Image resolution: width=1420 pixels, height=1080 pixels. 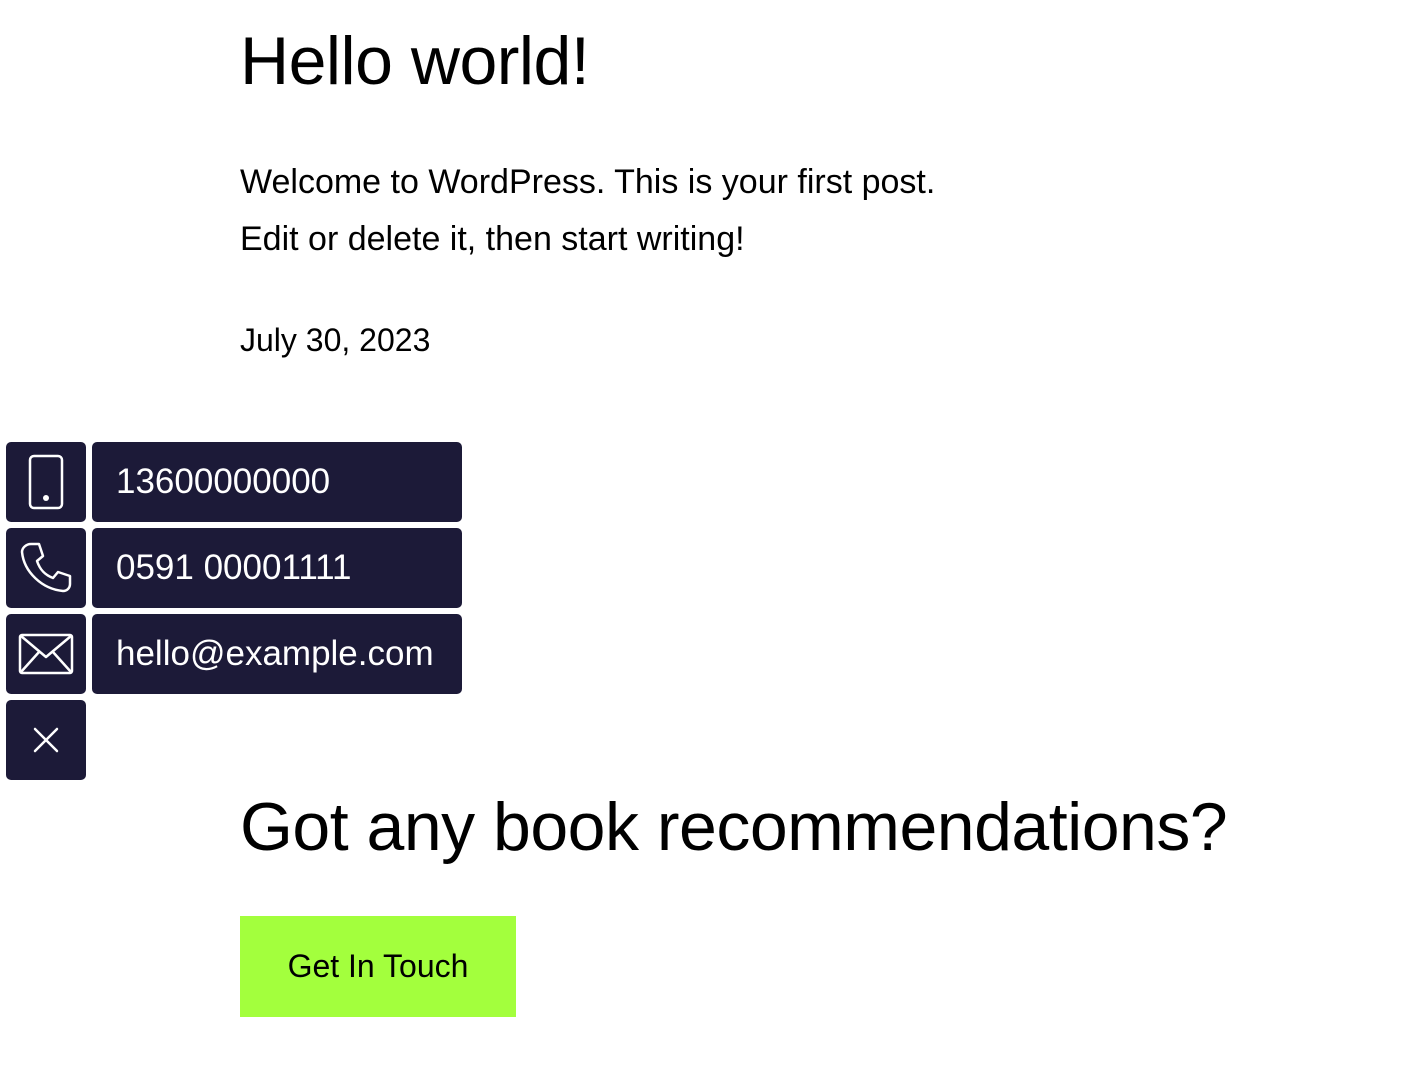 What do you see at coordinates (492, 239) in the screenshot?
I see `post-content-line: Edit or delete it, then start writing!` at bounding box center [492, 239].